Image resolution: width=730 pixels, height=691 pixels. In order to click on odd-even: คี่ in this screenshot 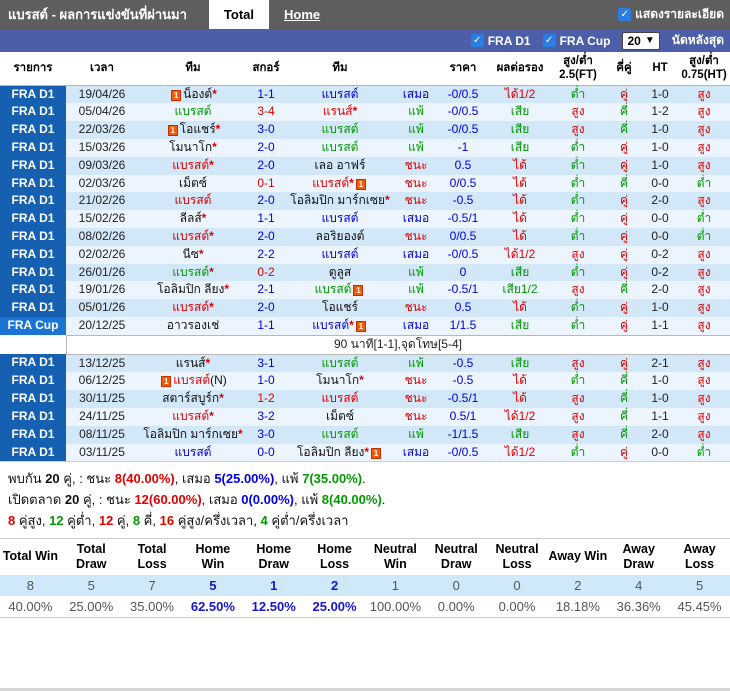, I will do `click(624, 381)`.